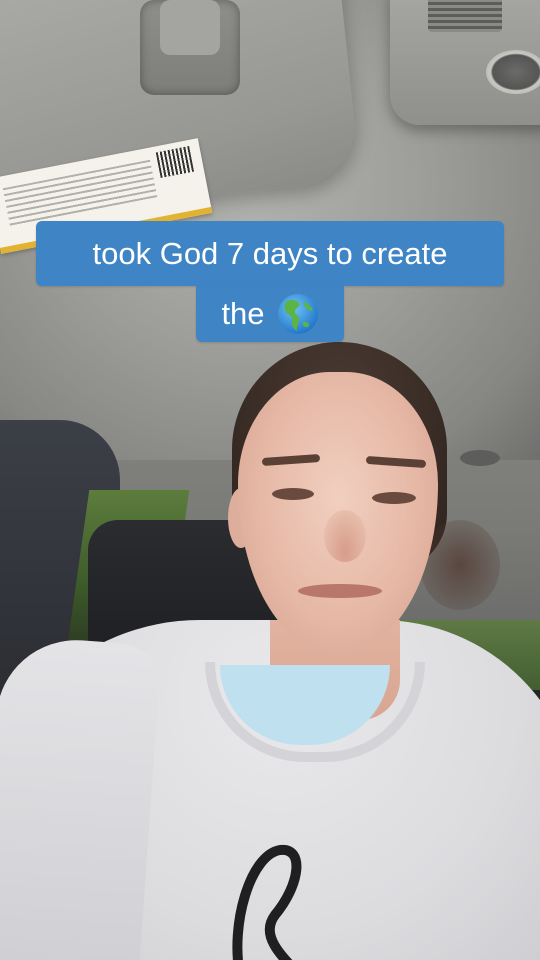 Image resolution: width=540 pixels, height=960 pixels. Describe the element at coordinates (175, 161) in the screenshot. I see `sticker-barcode` at that location.